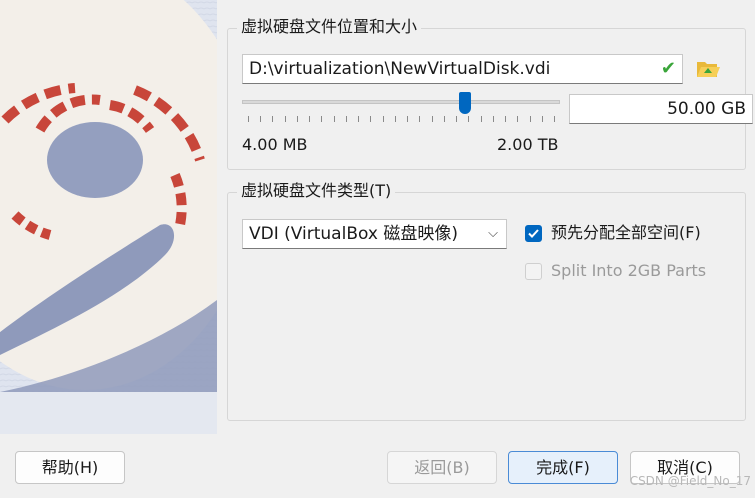 This screenshot has height=498, width=755. I want to click on slider-min-label: 4.00 MB, so click(275, 144).